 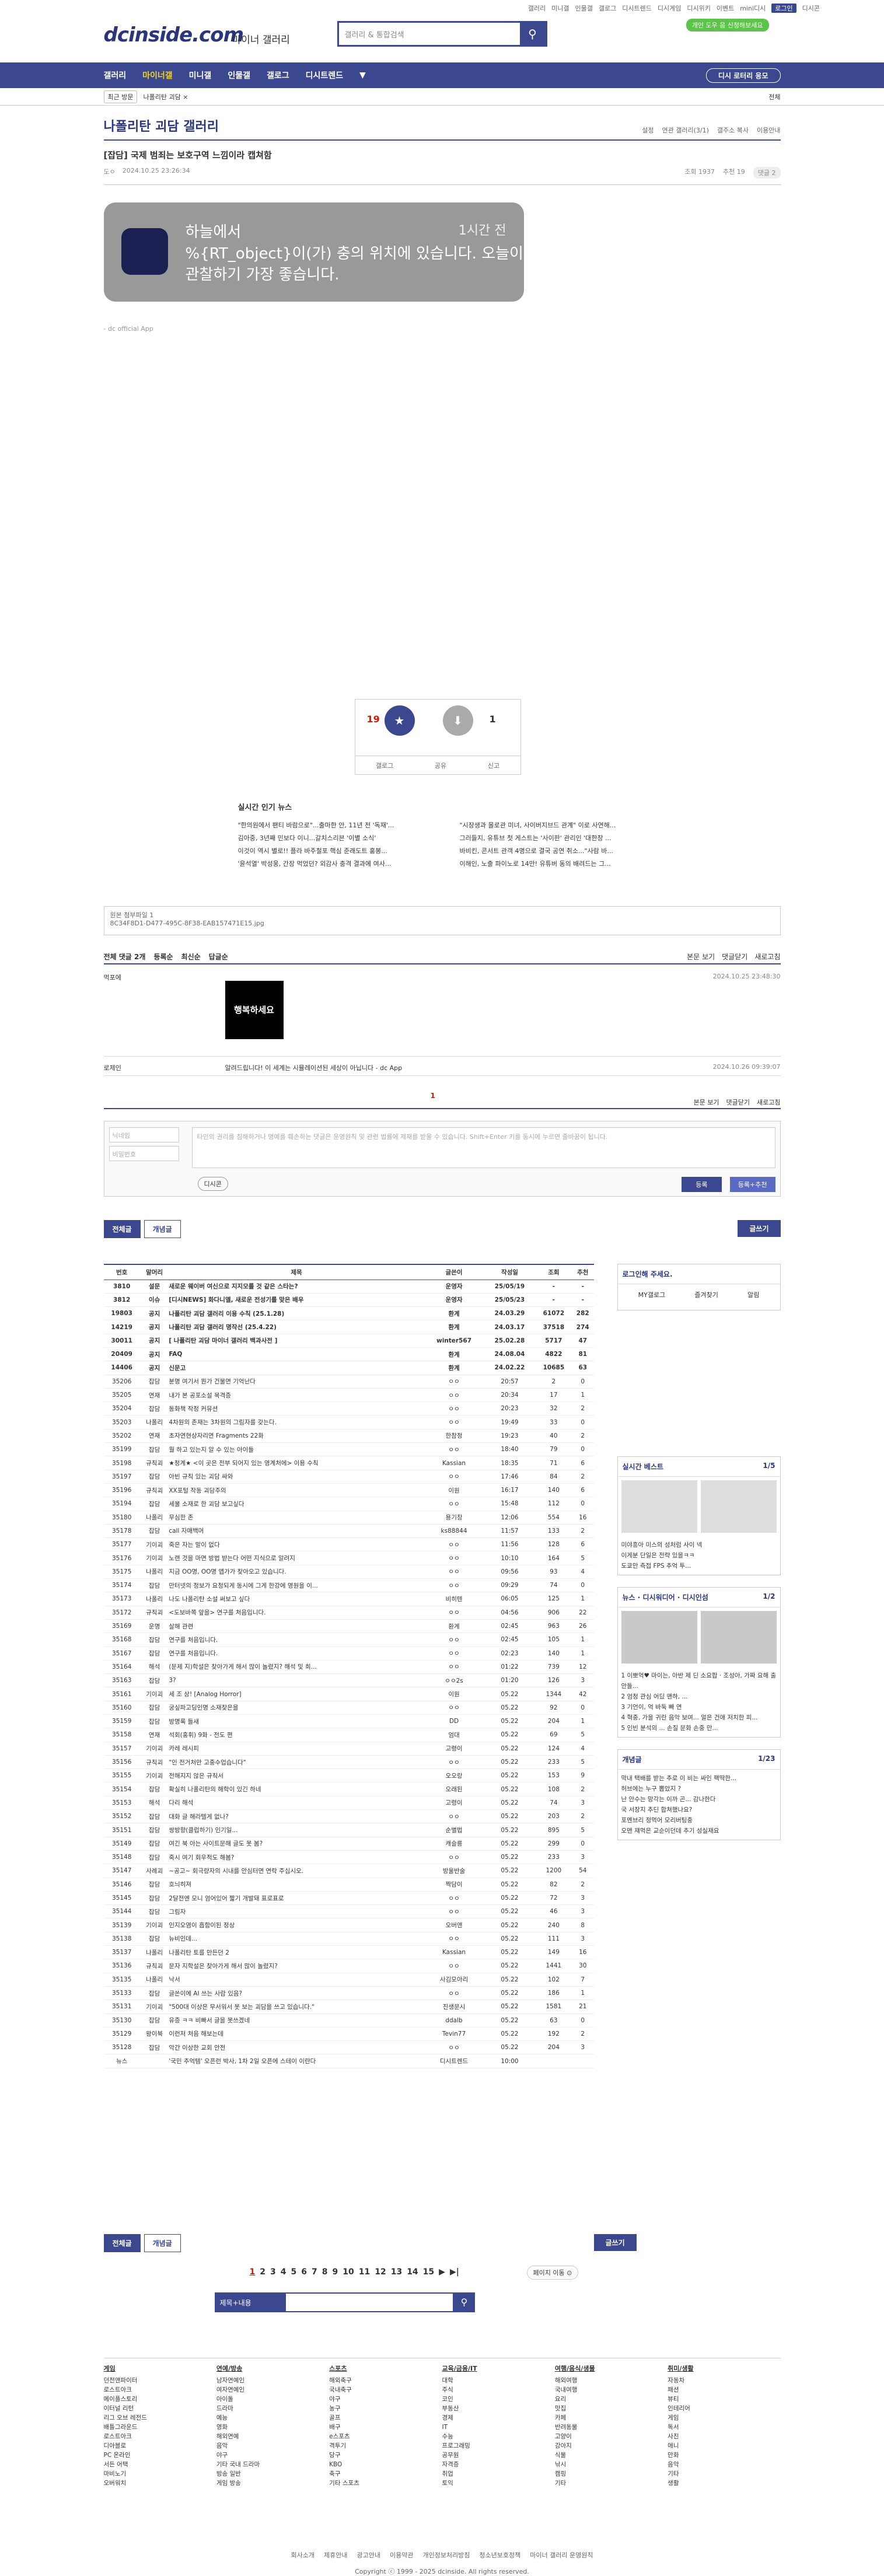 I want to click on table-cell: [디시NEWS] 화다니엘, 새로운 전성기를 맞은 배우, so click(x=296, y=1300).